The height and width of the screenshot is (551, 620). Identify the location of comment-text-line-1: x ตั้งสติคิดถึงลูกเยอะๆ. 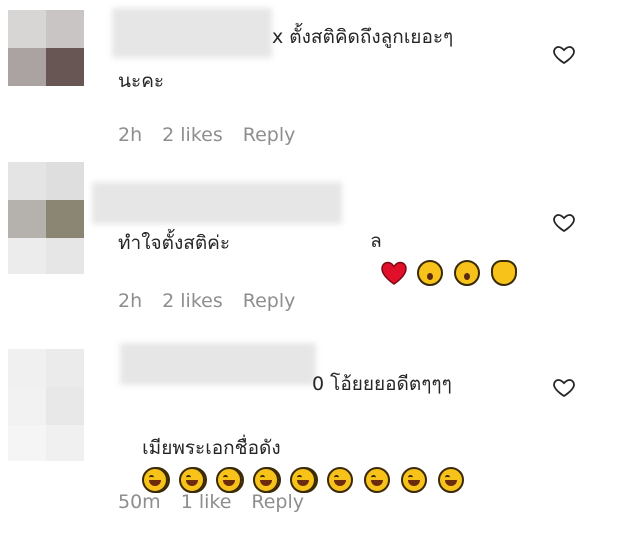
(363, 37).